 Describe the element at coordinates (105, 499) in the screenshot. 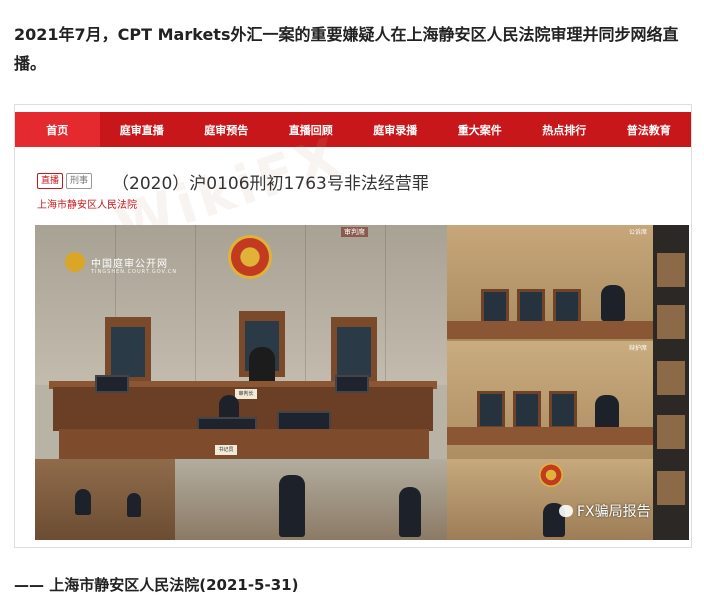

I see `gallery-feed` at that location.